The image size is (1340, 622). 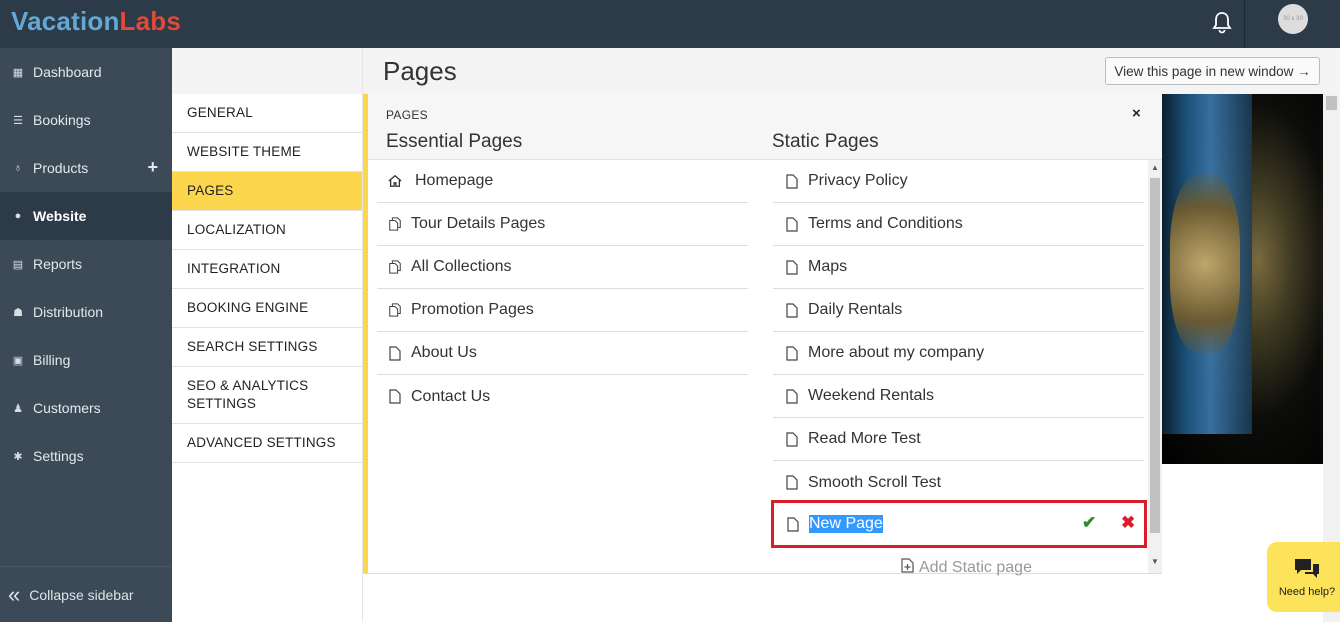 What do you see at coordinates (62, 120) in the screenshot?
I see `sidebar-item-label: Bookings` at bounding box center [62, 120].